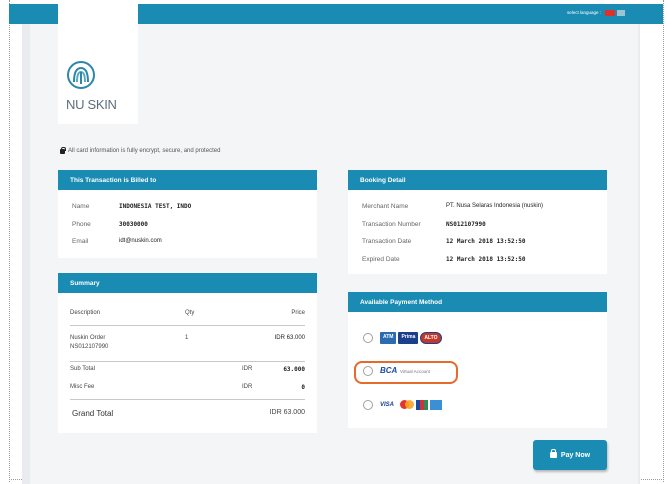 This screenshot has width=667, height=484. What do you see at coordinates (368, 405) in the screenshot?
I see `payment-radio-card` at bounding box center [368, 405].